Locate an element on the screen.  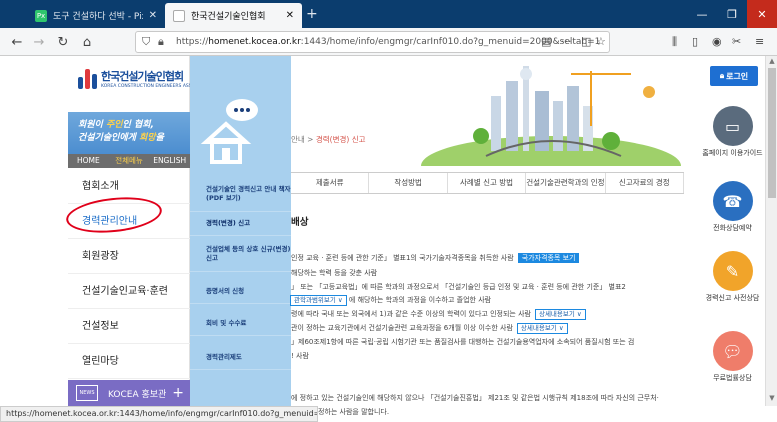
minimize-icon: — is located at coordinates (702, 14).